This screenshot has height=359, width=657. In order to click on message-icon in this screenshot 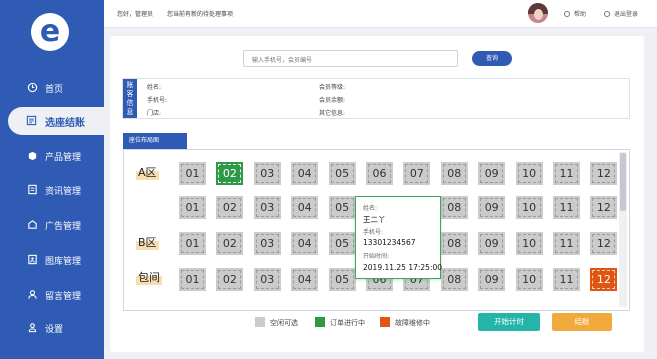, I will do `click(32, 294)`.